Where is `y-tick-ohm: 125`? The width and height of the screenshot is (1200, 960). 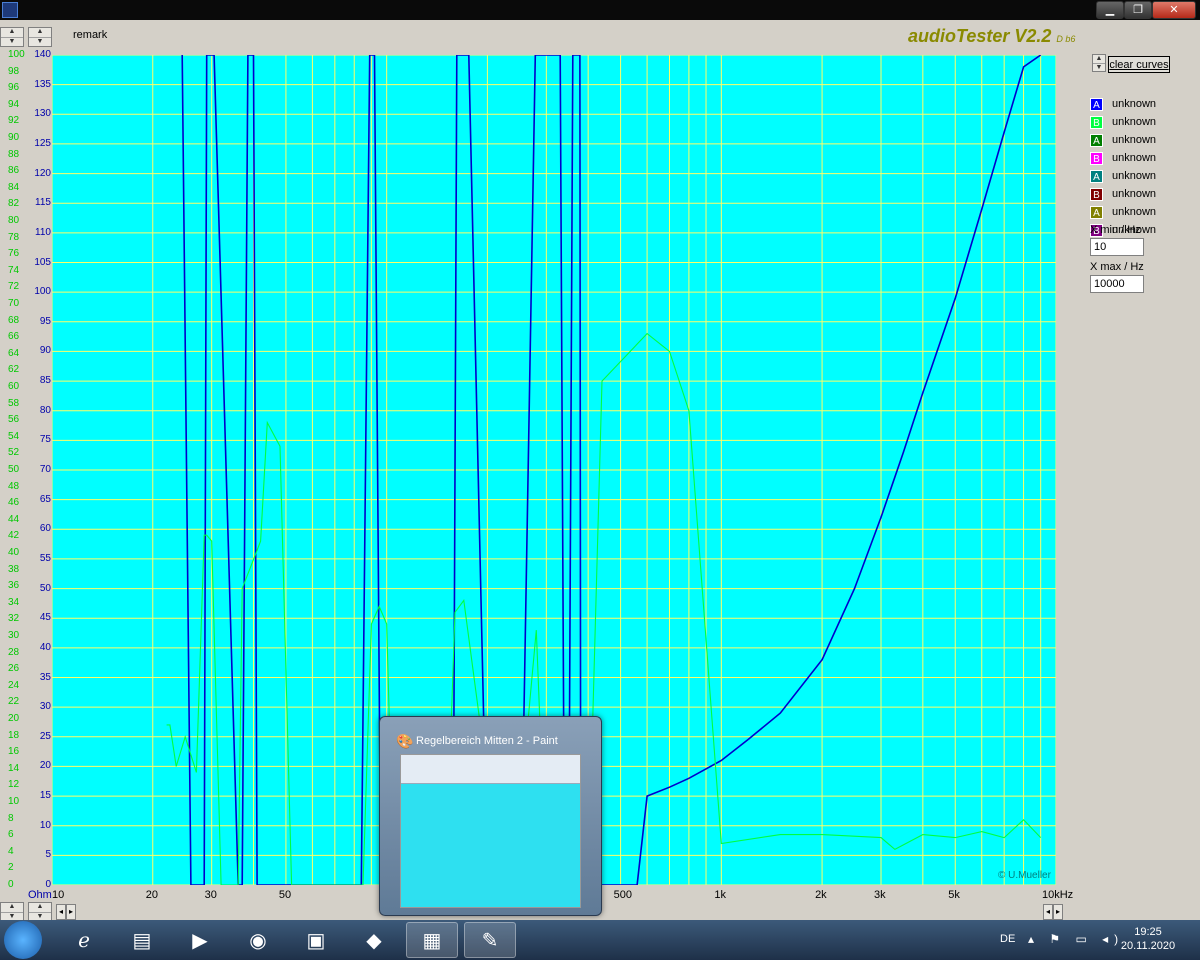
y-tick-ohm: 125 is located at coordinates (42, 143).